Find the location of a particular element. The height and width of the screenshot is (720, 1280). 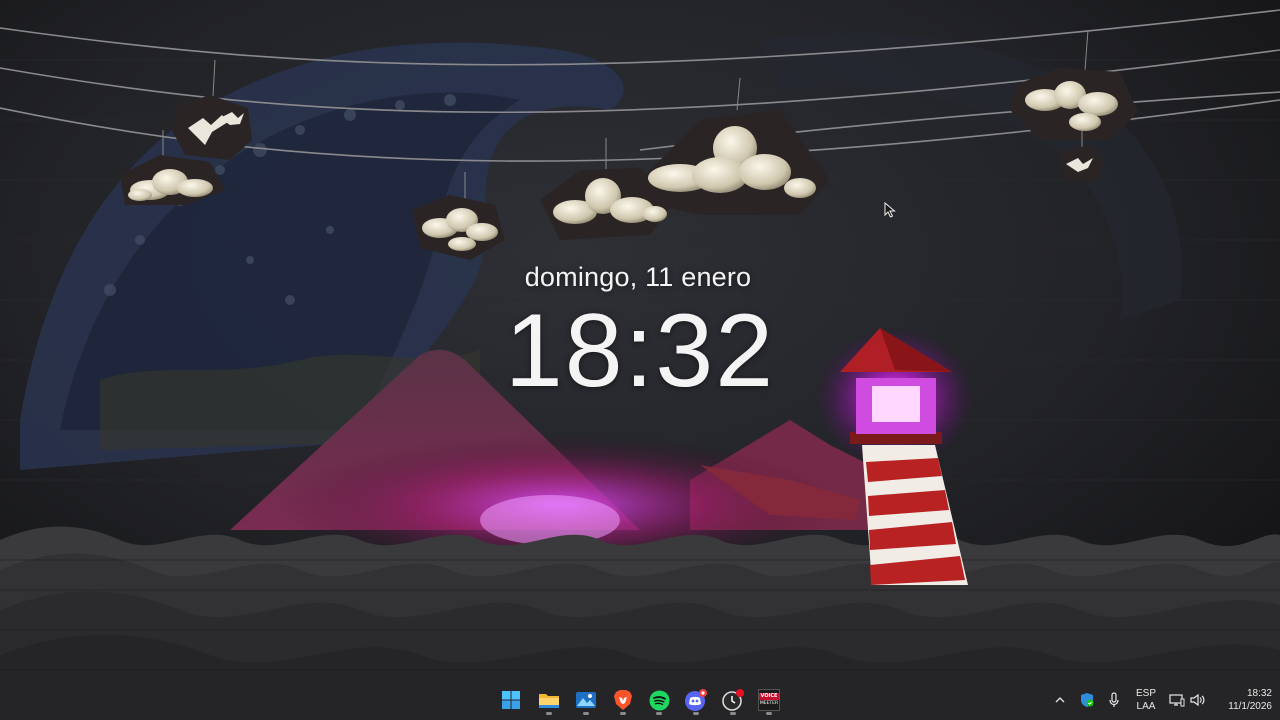

brave-lion-icon is located at coordinates (623, 700).